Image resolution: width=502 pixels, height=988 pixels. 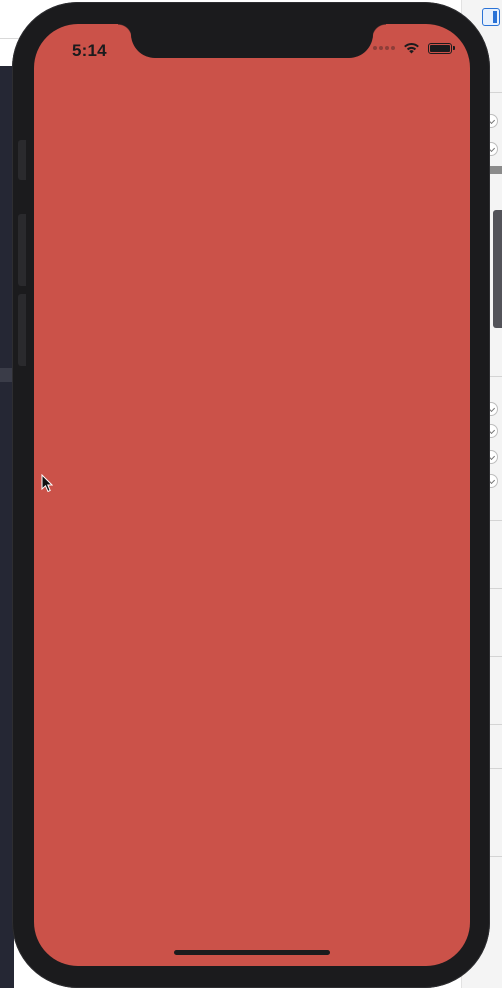 What do you see at coordinates (491, 17) in the screenshot?
I see `inspector-toggle-button` at bounding box center [491, 17].